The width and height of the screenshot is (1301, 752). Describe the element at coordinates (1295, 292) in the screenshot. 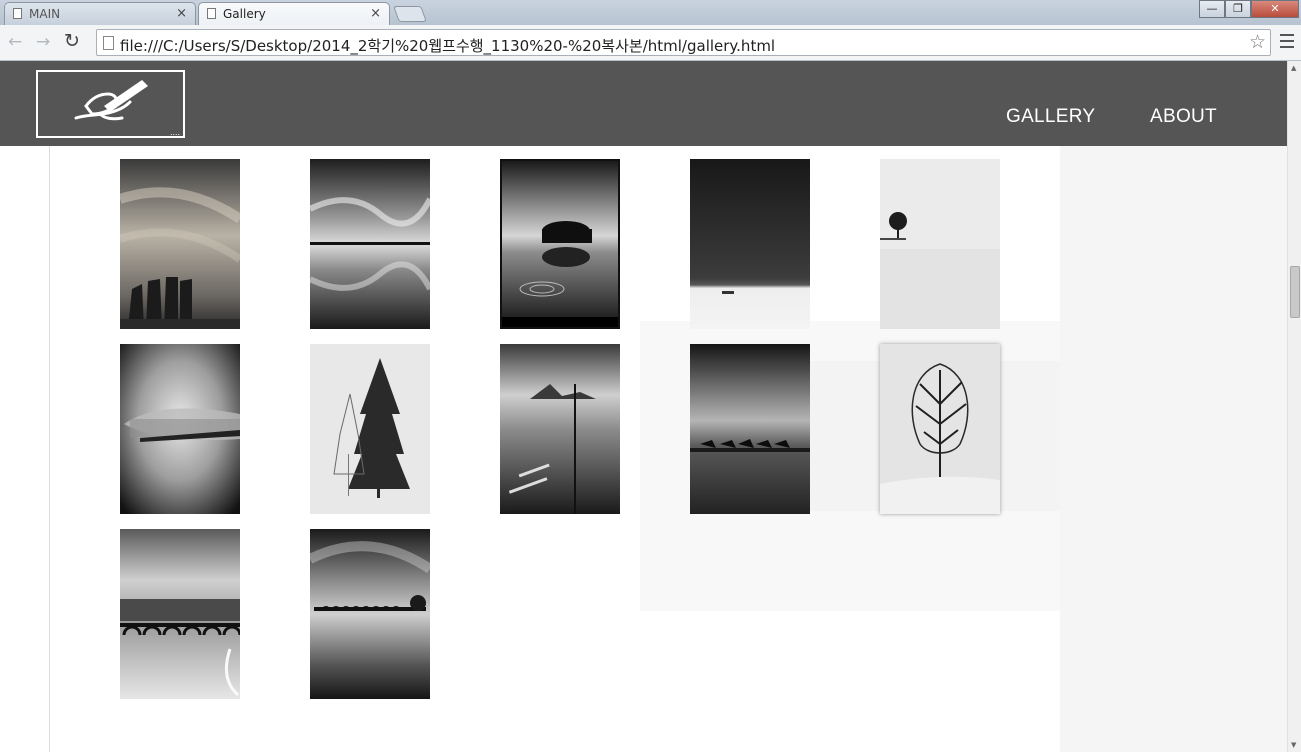

I see `scroll-thumb` at that location.